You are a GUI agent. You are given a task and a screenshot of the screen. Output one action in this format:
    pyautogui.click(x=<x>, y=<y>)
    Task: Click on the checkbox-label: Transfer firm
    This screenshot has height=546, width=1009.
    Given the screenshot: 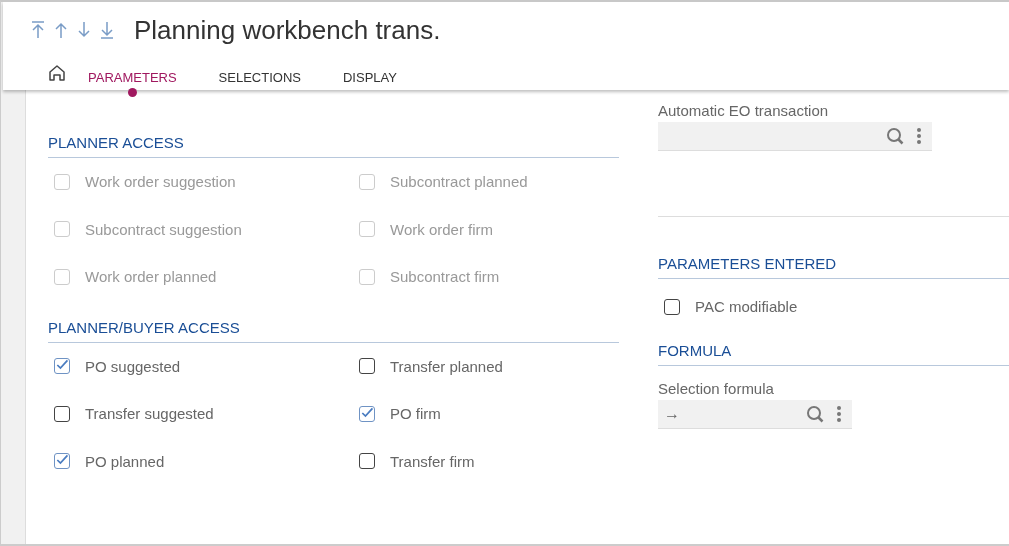 What is the action you would take?
    pyautogui.click(x=432, y=461)
    